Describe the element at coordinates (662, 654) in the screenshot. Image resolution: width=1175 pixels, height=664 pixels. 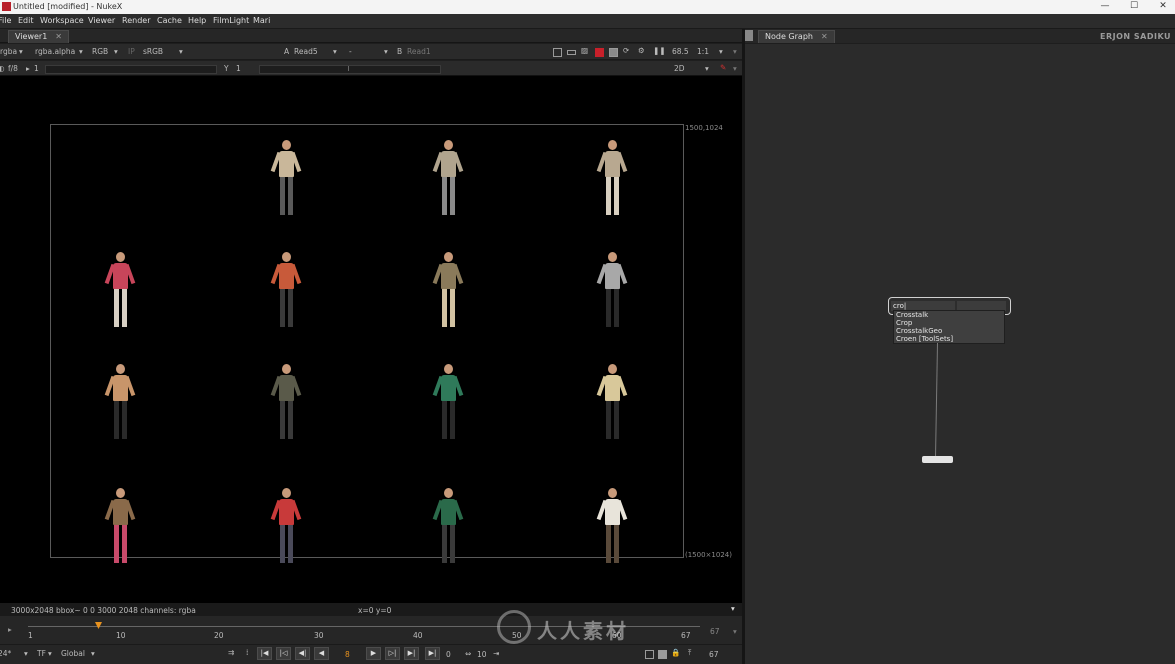
I see `bounce-mode-icon` at that location.